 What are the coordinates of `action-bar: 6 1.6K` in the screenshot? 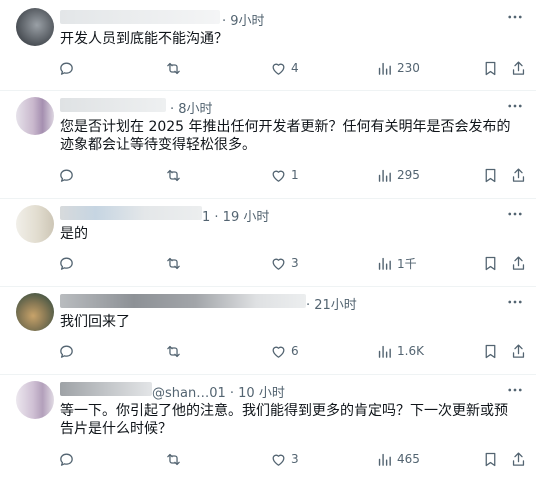 It's located at (297, 351).